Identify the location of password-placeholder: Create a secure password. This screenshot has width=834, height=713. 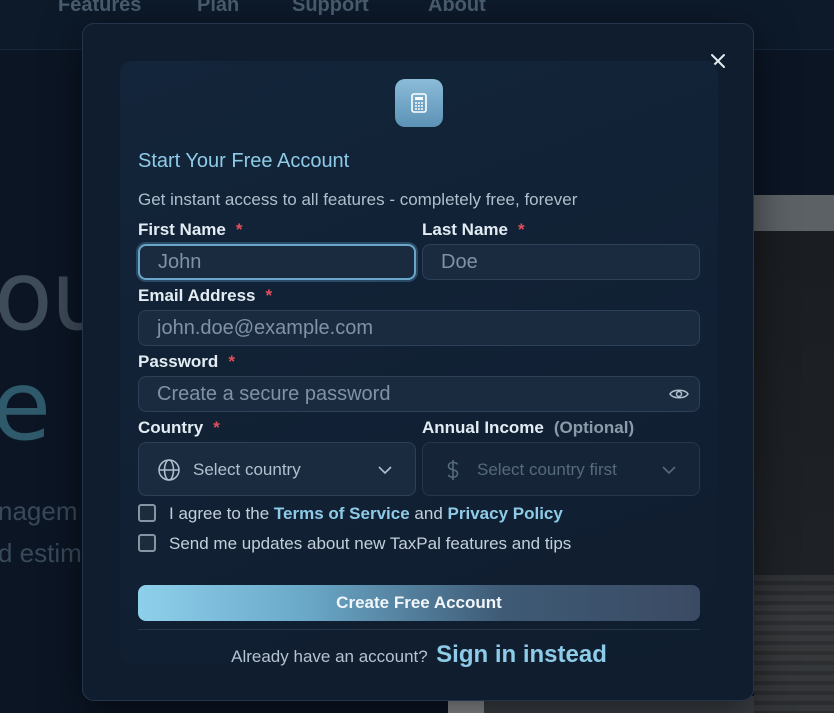
(274, 394).